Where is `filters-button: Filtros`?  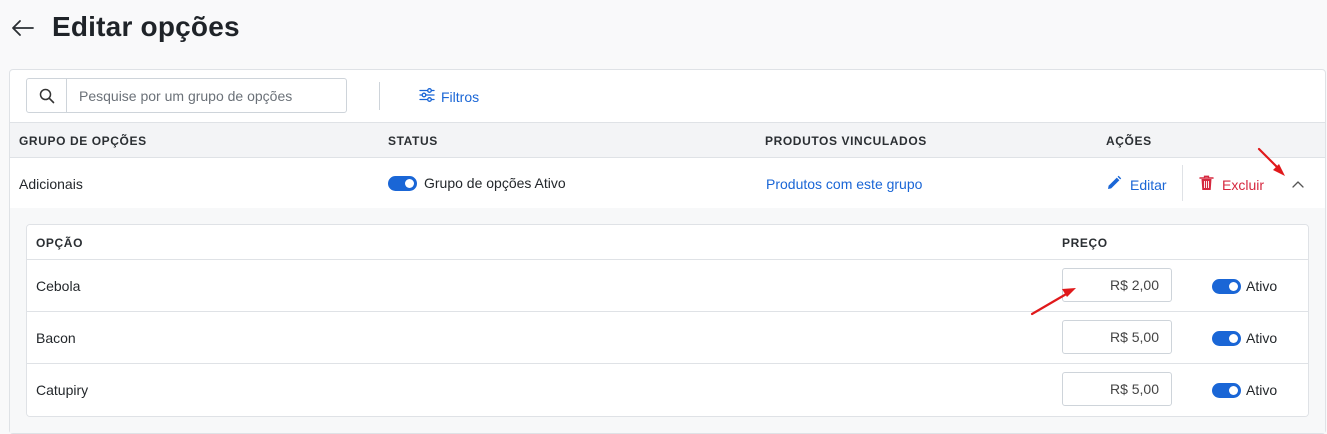
filters-button: Filtros is located at coordinates (449, 96).